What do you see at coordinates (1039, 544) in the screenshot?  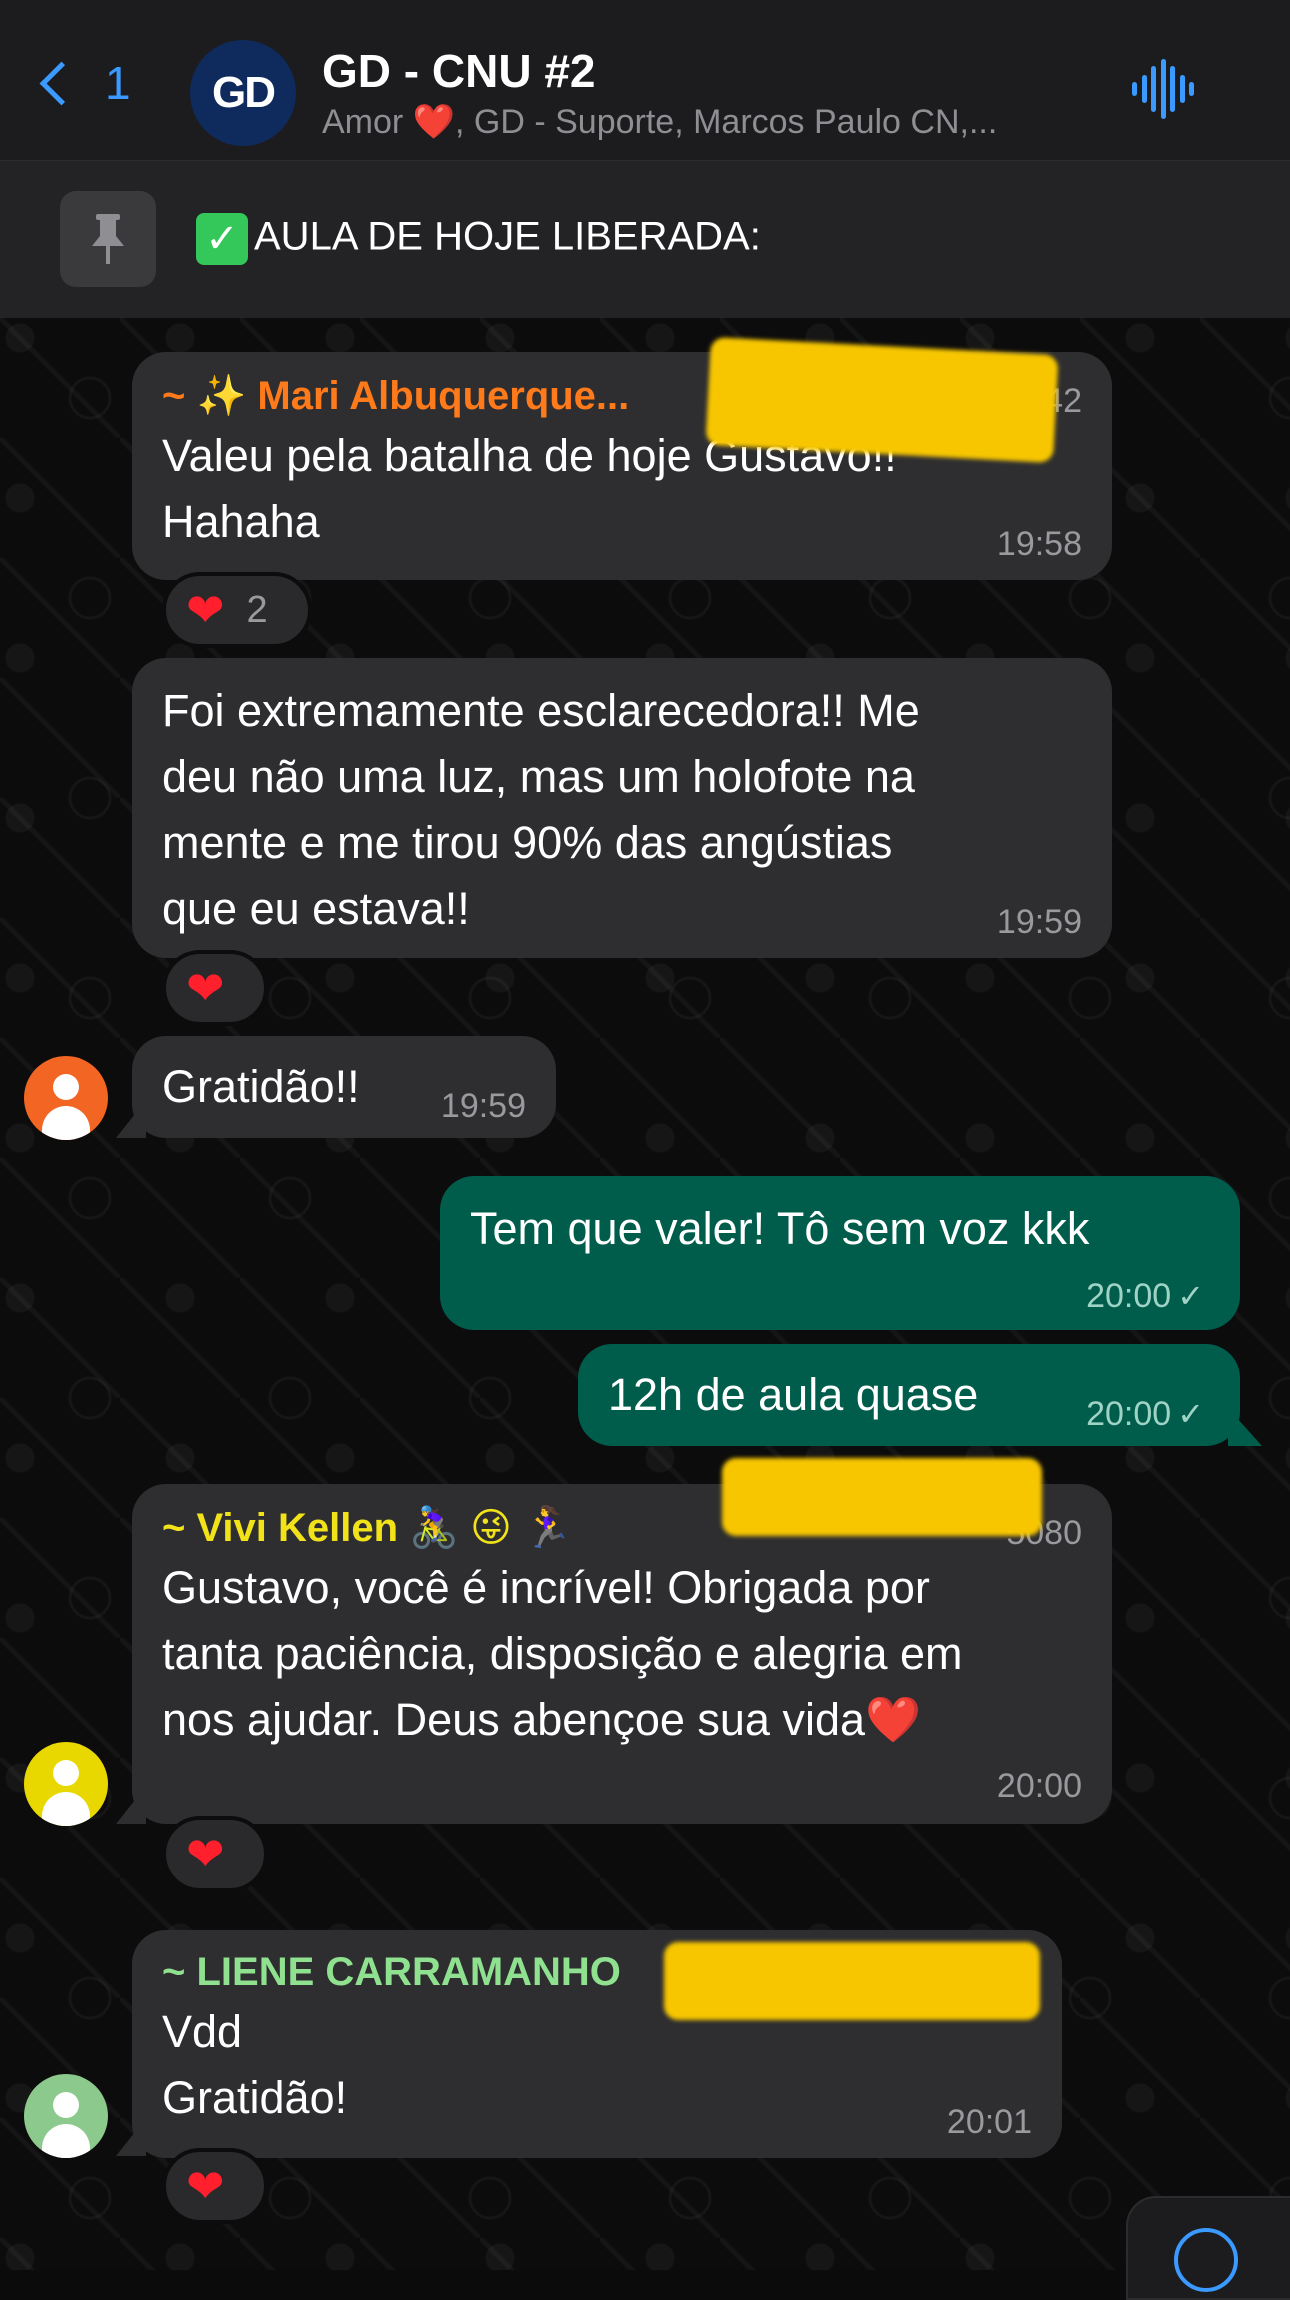 I see `message-time: 19:58` at bounding box center [1039, 544].